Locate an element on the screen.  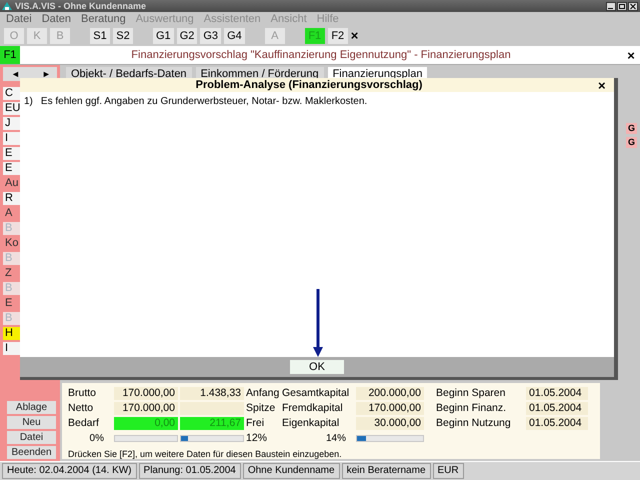
row-label: Brutto is located at coordinates (83, 393).